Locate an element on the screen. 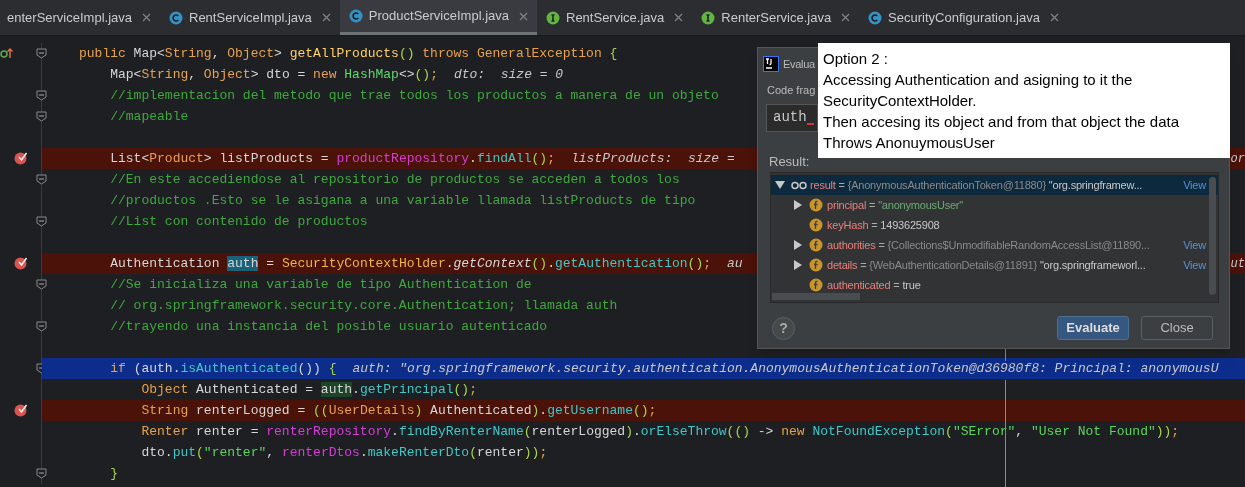 This screenshot has height=487, width=1245. editor-tab: SecurityConfiguration.java is located at coordinates (963, 17).